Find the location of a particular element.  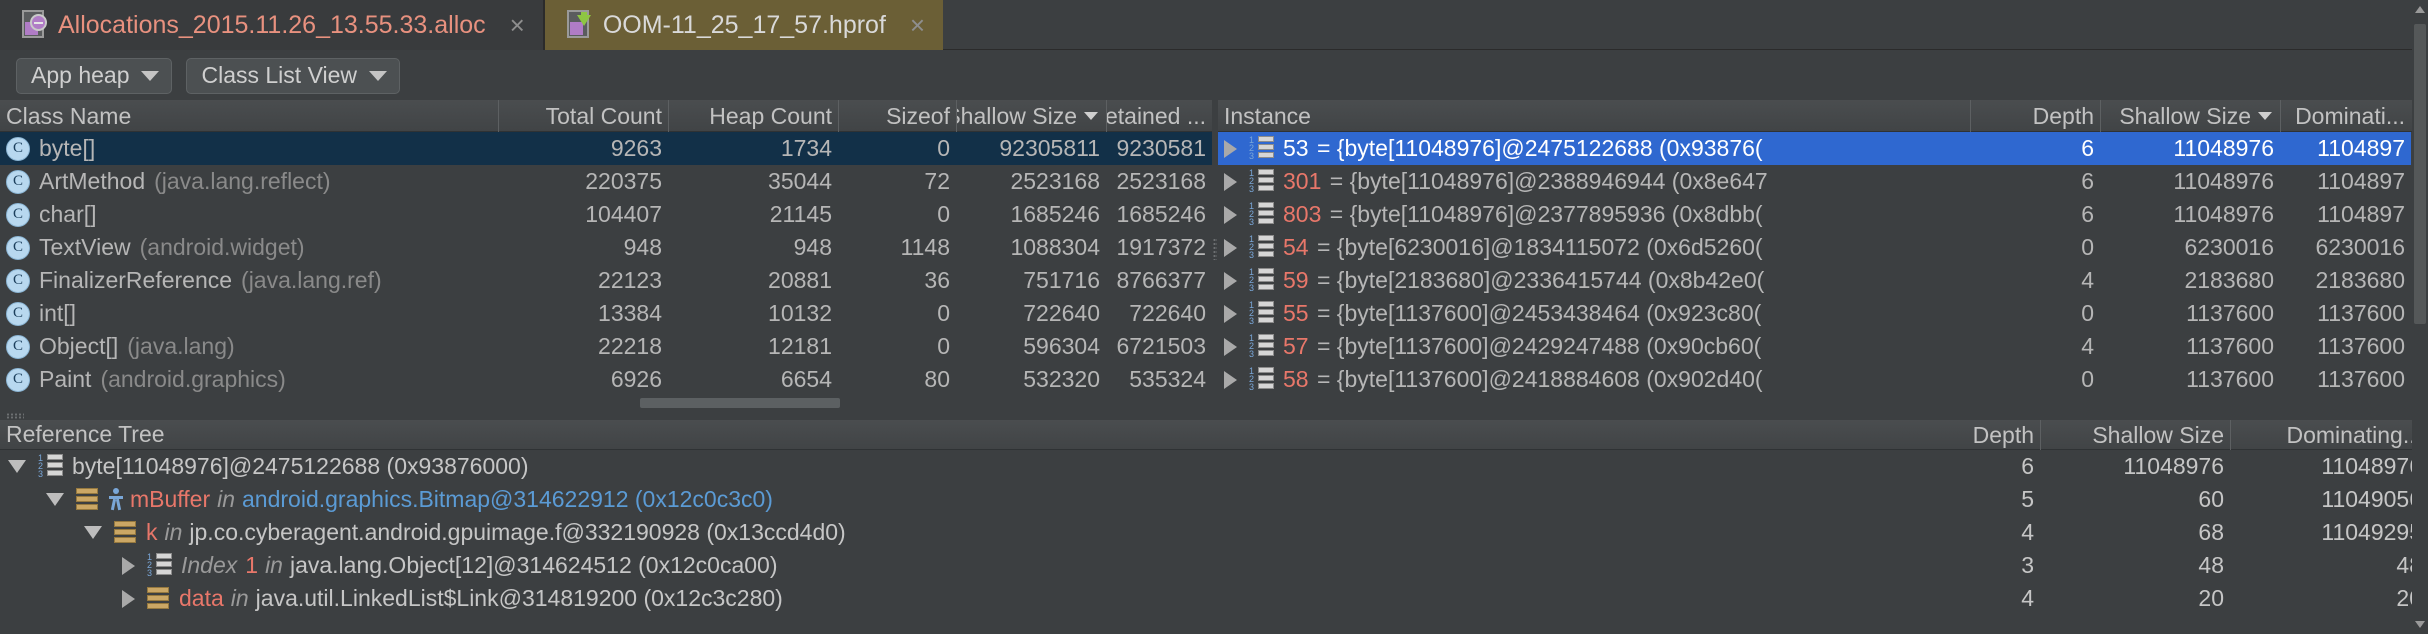

column-label: Shallow Size is located at coordinates (2158, 434).